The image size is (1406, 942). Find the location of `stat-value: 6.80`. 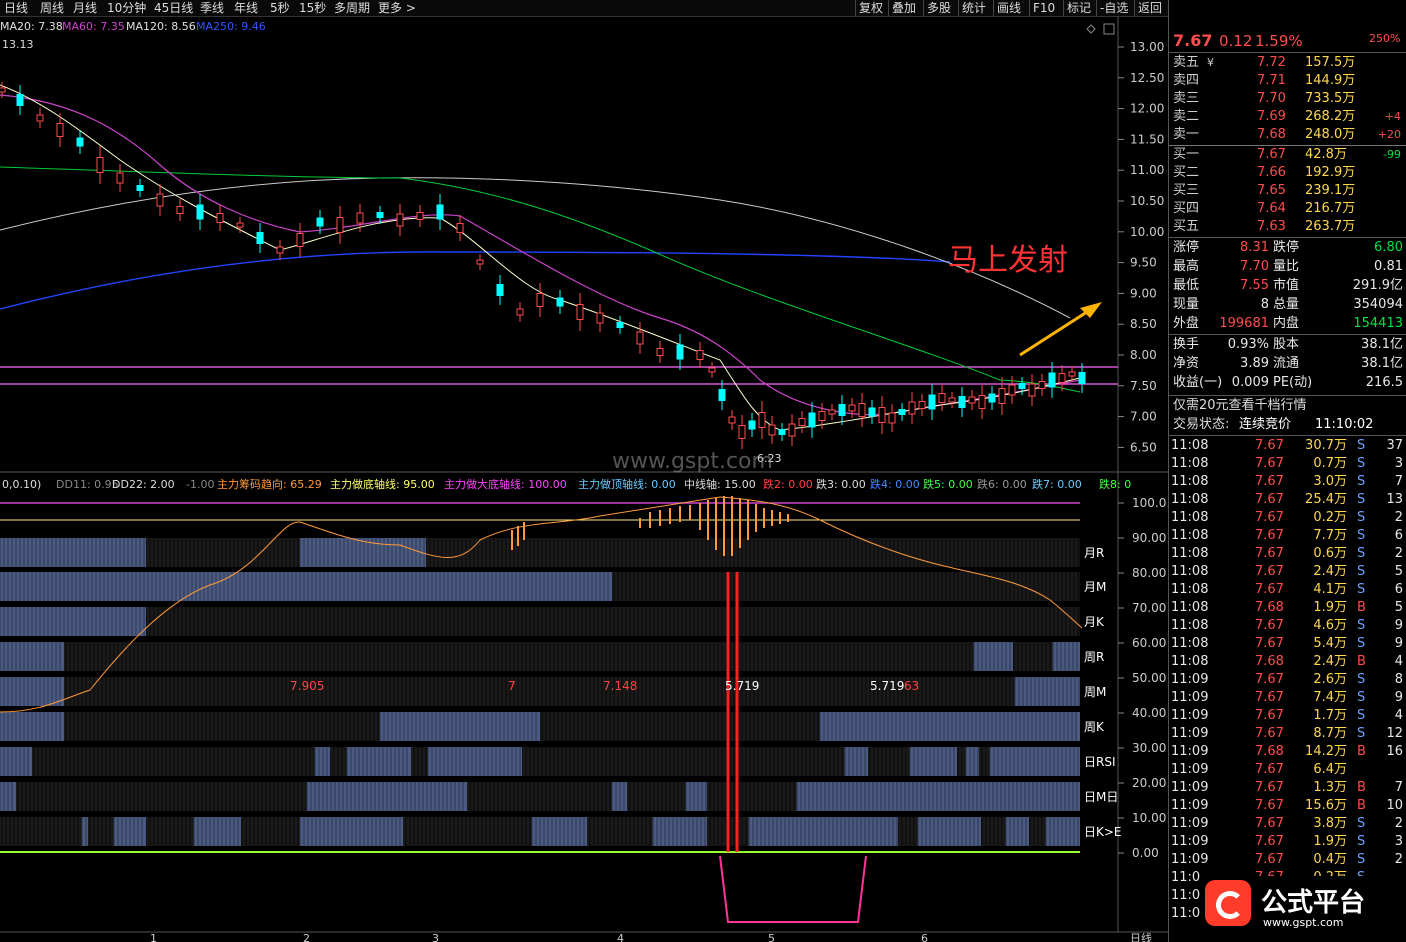

stat-value: 6.80 is located at coordinates (1388, 247).